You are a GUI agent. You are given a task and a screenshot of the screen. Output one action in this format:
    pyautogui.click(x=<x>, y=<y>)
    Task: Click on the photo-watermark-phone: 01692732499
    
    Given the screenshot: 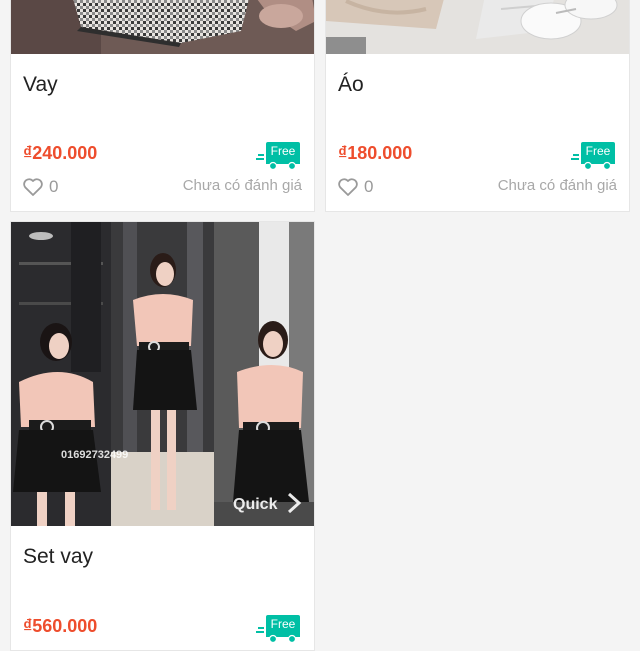 What is the action you would take?
    pyautogui.click(x=94, y=455)
    